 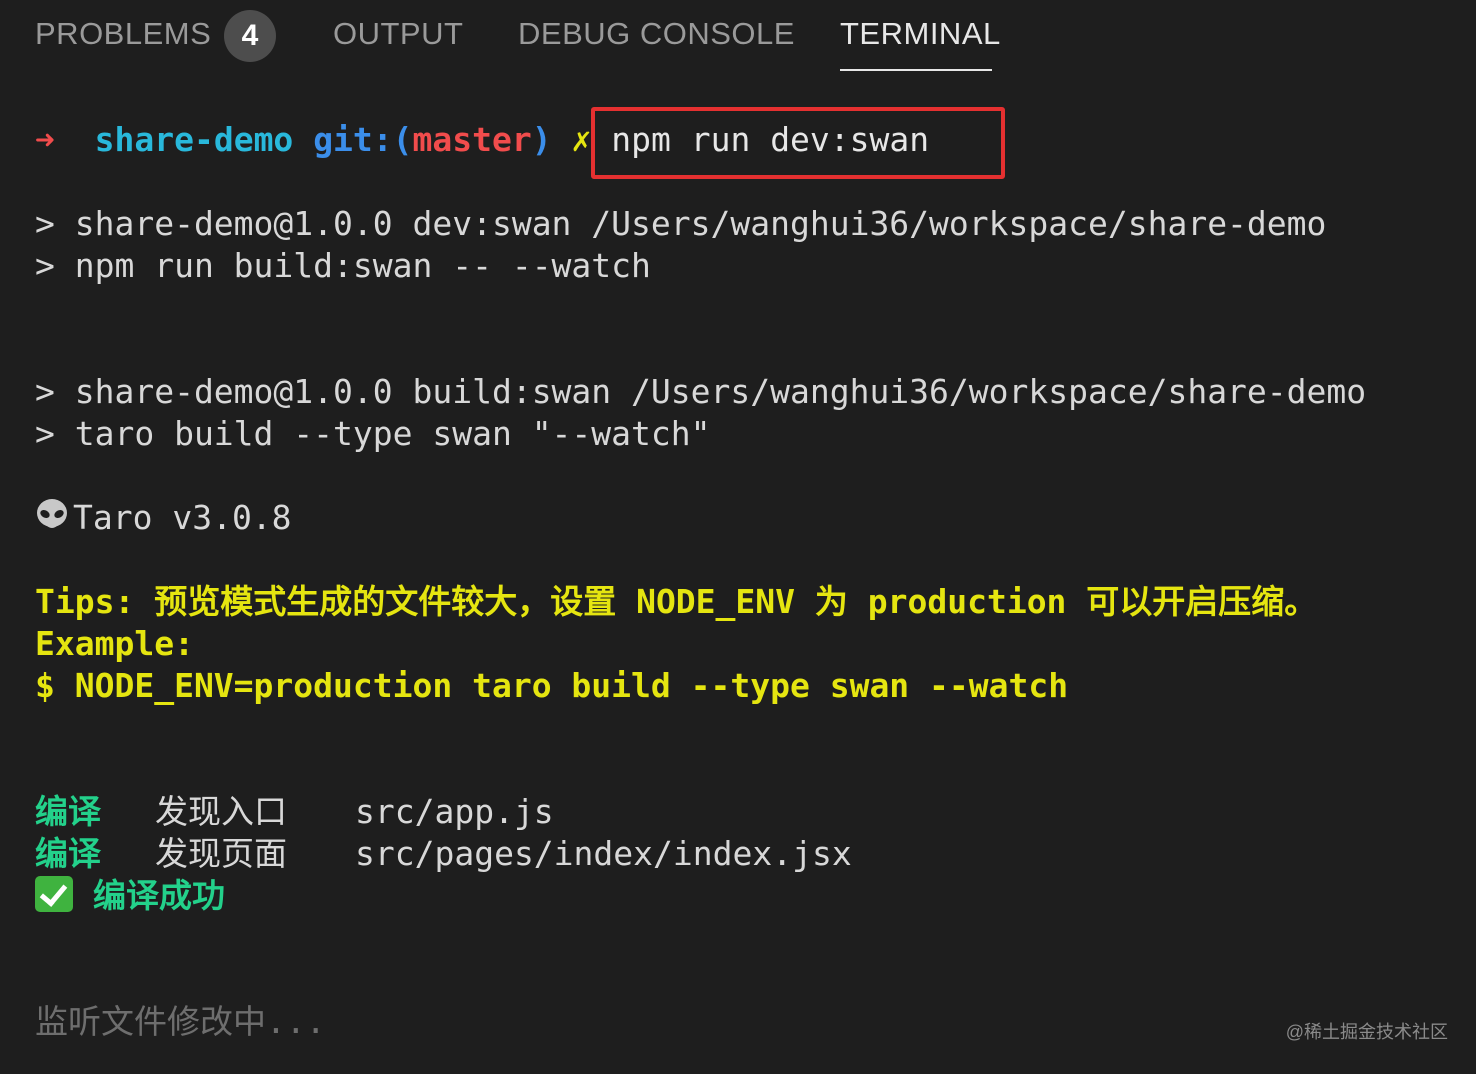 What do you see at coordinates (54, 894) in the screenshot?
I see `check-icon` at bounding box center [54, 894].